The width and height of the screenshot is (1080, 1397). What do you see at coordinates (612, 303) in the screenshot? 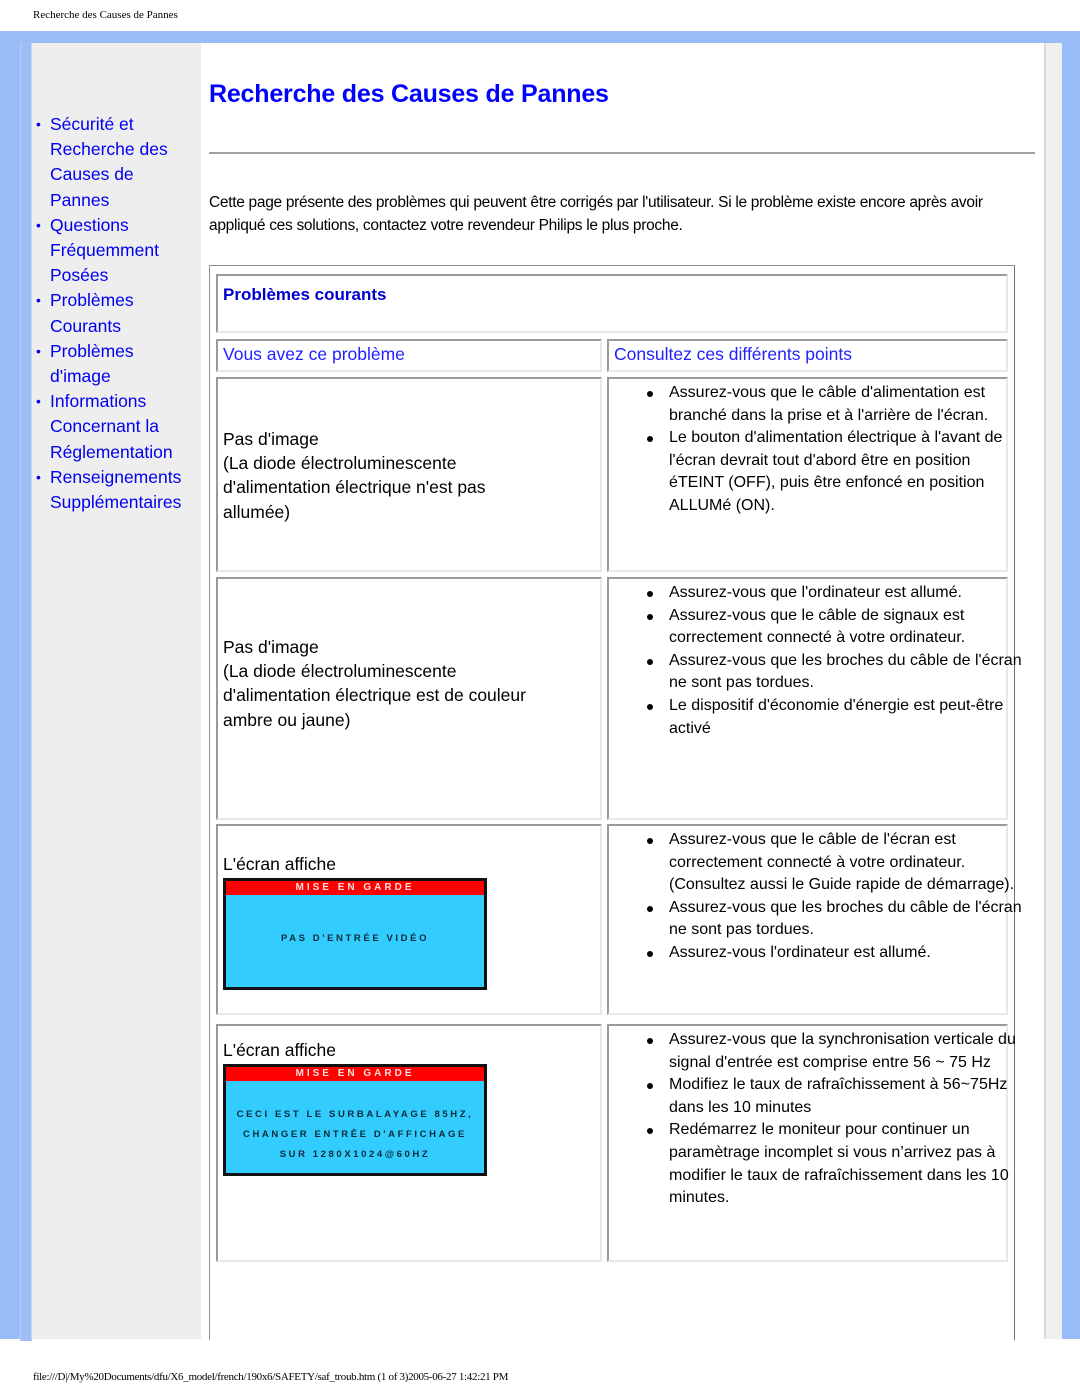
I see `section-title-cell: Problèmes courants` at bounding box center [612, 303].